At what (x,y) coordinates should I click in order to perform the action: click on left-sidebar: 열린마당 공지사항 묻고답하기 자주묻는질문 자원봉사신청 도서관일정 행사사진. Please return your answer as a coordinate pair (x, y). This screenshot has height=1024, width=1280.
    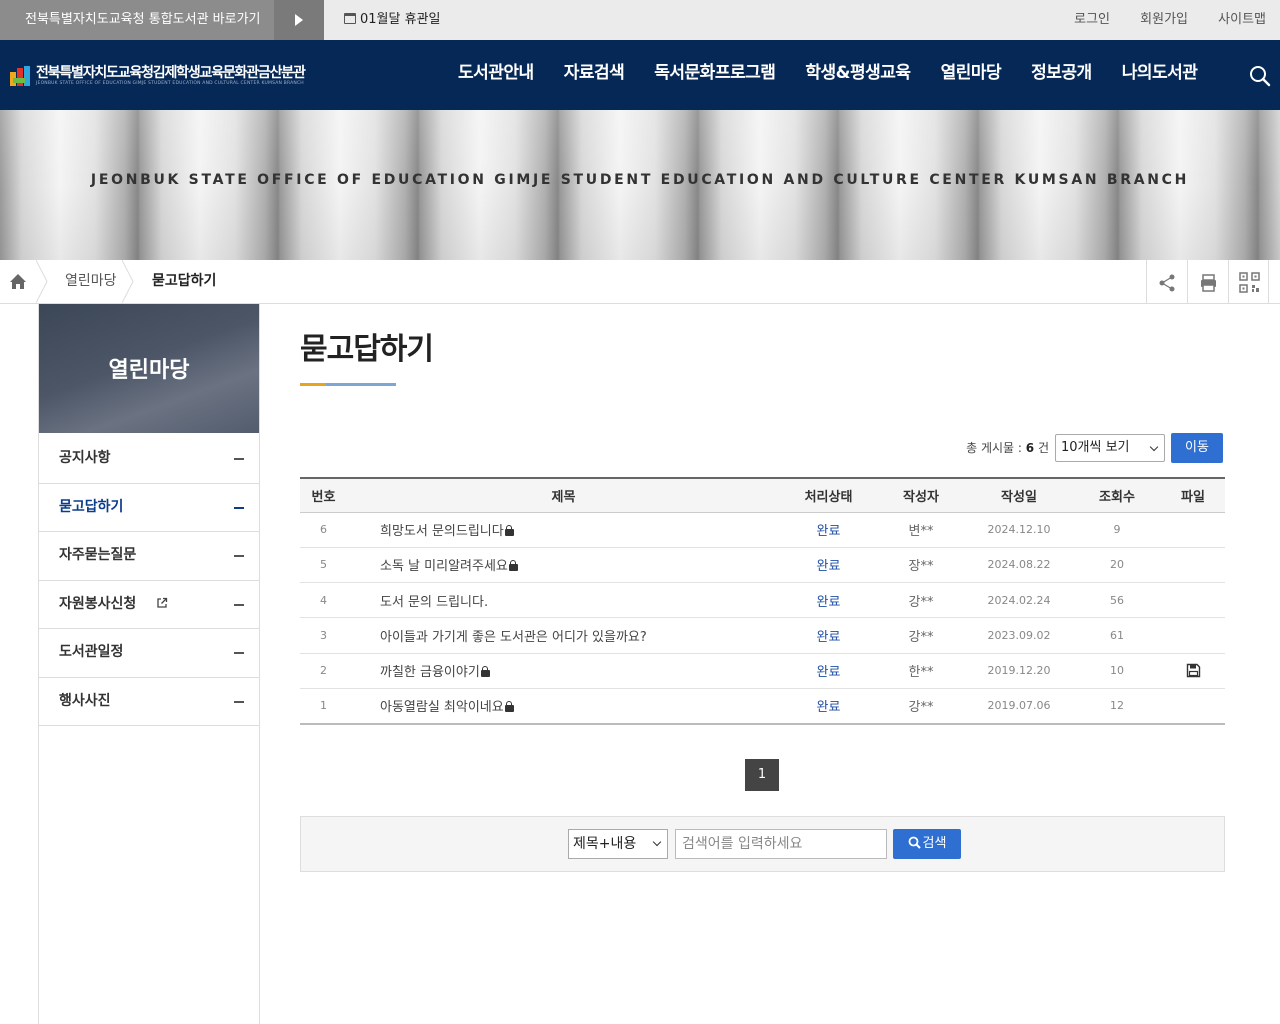
    Looking at the image, I should click on (149, 664).